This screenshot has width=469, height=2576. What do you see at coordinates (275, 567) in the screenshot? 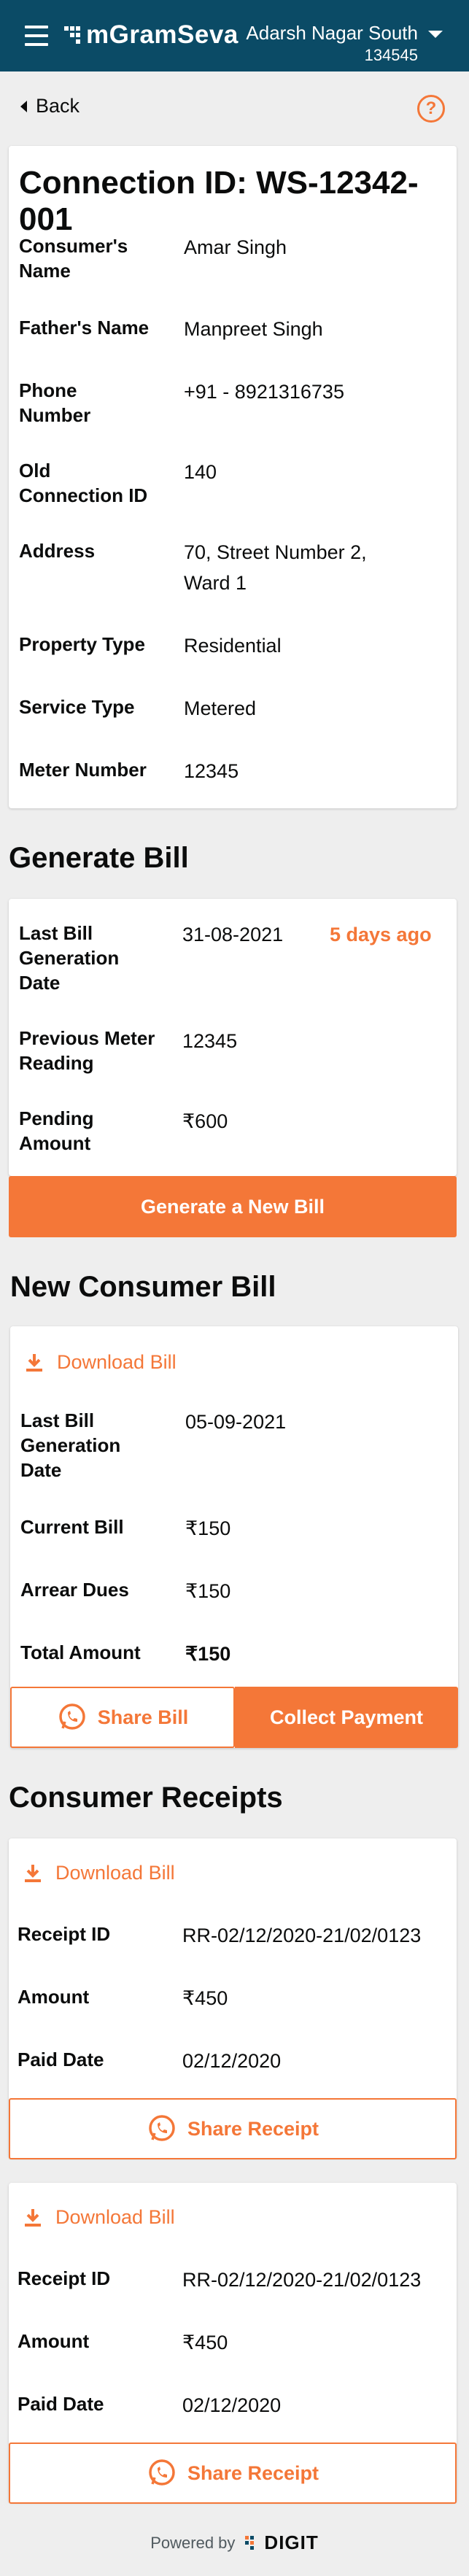
I see `address-value: 70, Street Number 2, Ward 1` at bounding box center [275, 567].